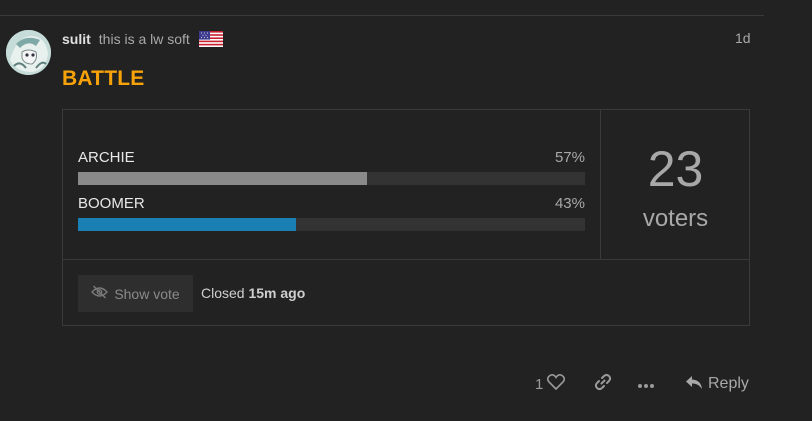  I want to click on reply-label: Reply, so click(728, 383).